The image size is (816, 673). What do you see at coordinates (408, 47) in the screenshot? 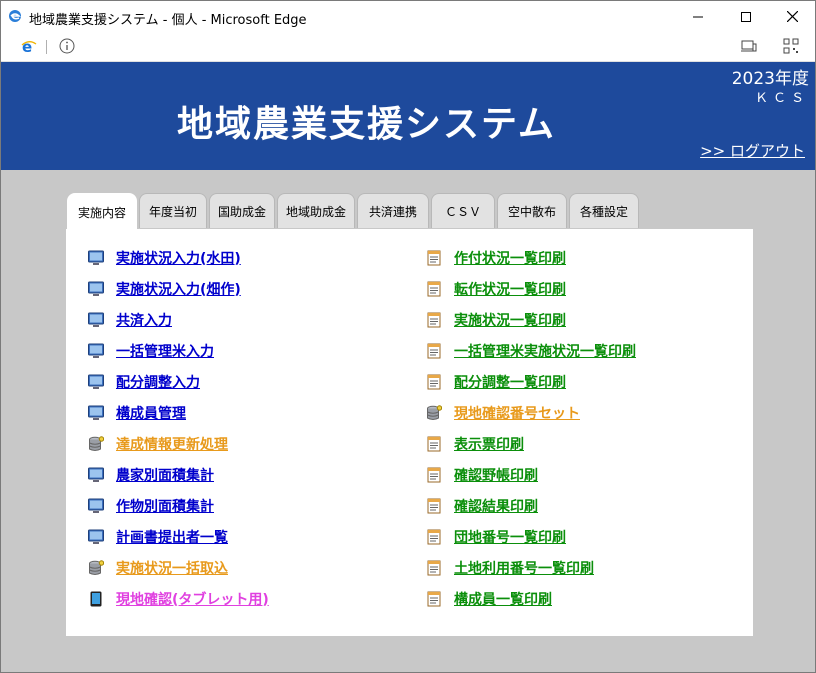
I see `address-bar: e` at bounding box center [408, 47].